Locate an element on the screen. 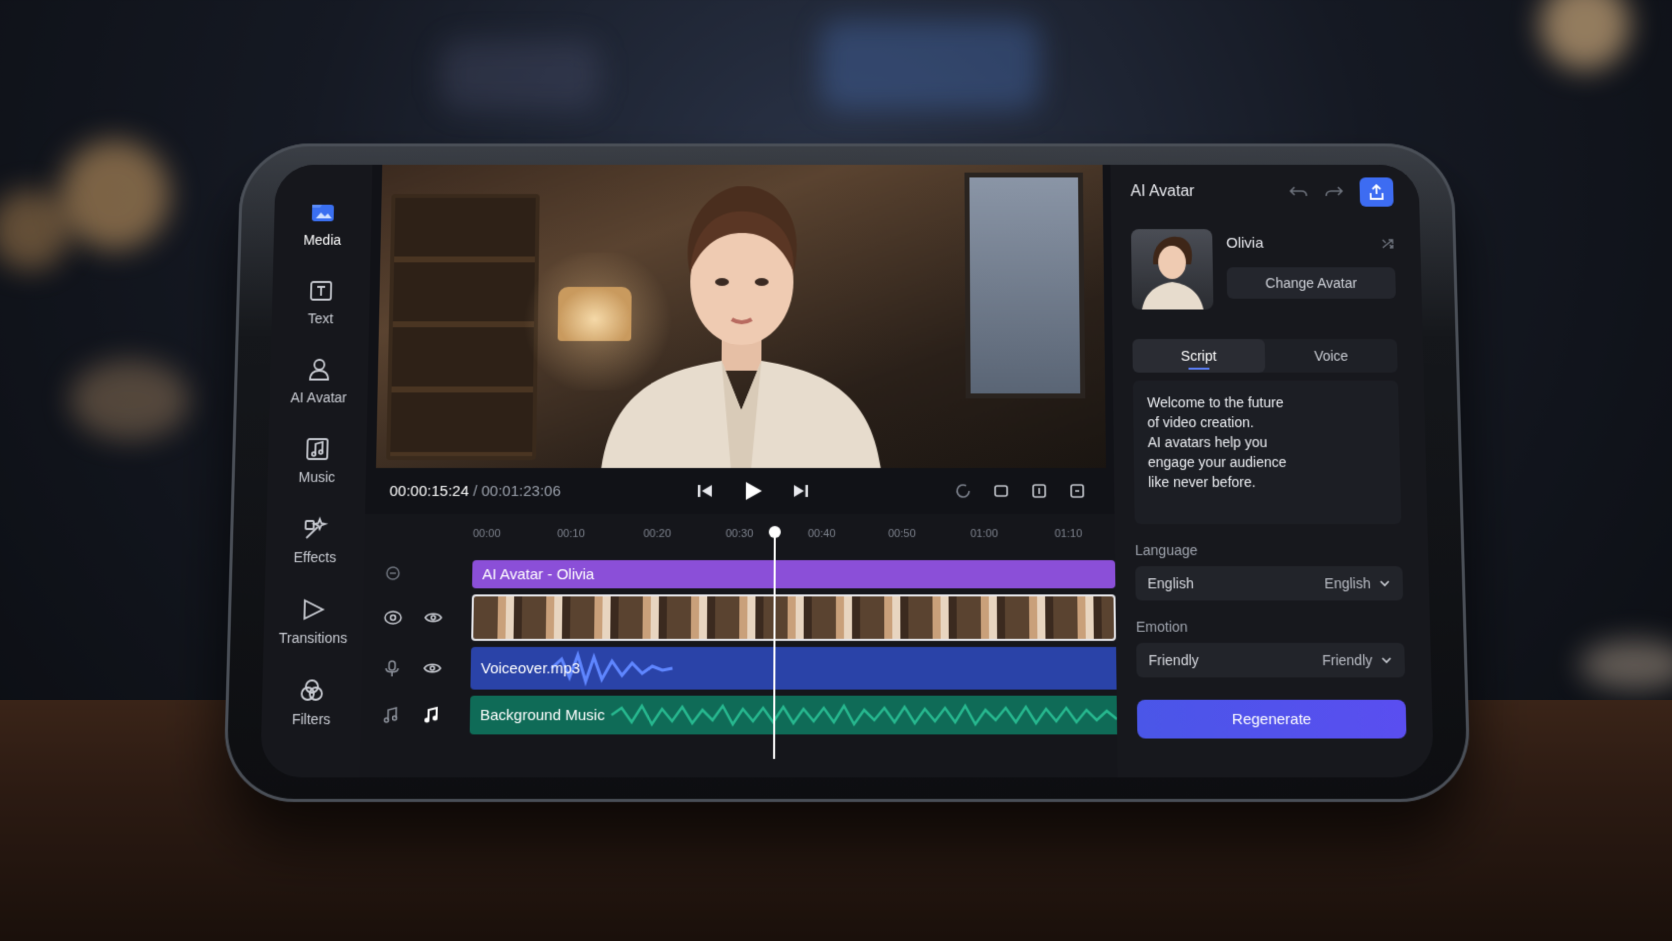  avatar-presenter is located at coordinates (741, 327).